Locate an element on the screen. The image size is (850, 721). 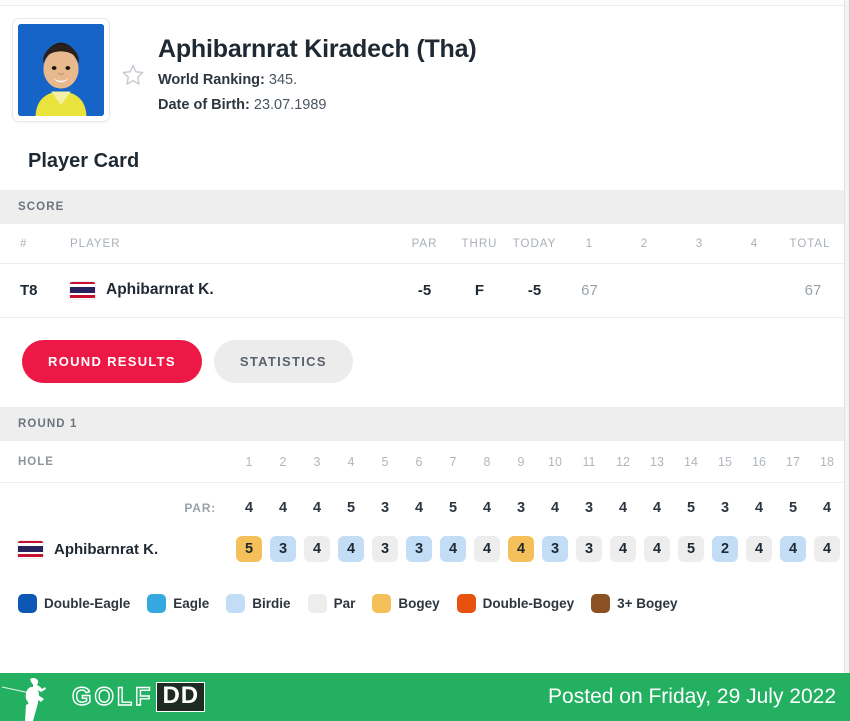
score-table-header-row: # PLAYER PAR THRU TODAY 1 2 3 4 TOTAL is located at coordinates (422, 244).